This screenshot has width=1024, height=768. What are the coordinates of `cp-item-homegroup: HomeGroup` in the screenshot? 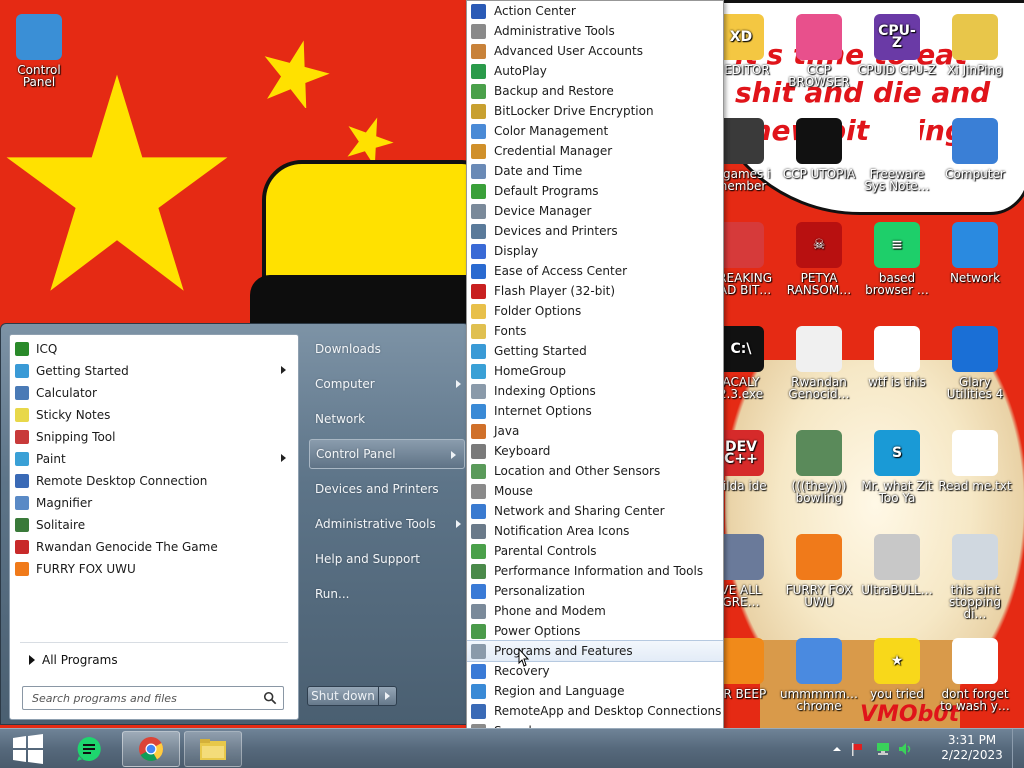 It's located at (595, 371).